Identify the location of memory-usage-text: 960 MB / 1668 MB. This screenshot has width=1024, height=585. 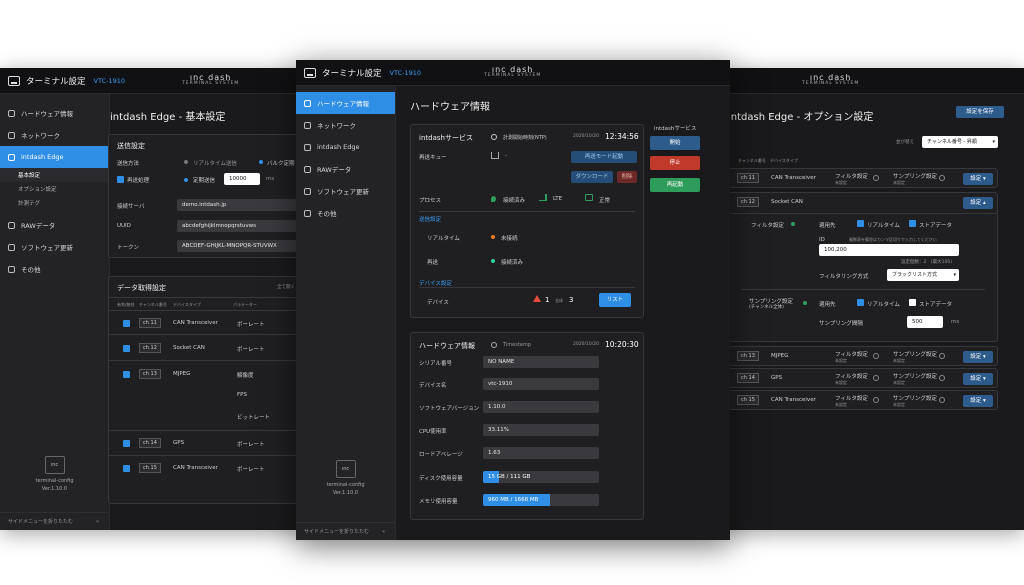
(513, 500).